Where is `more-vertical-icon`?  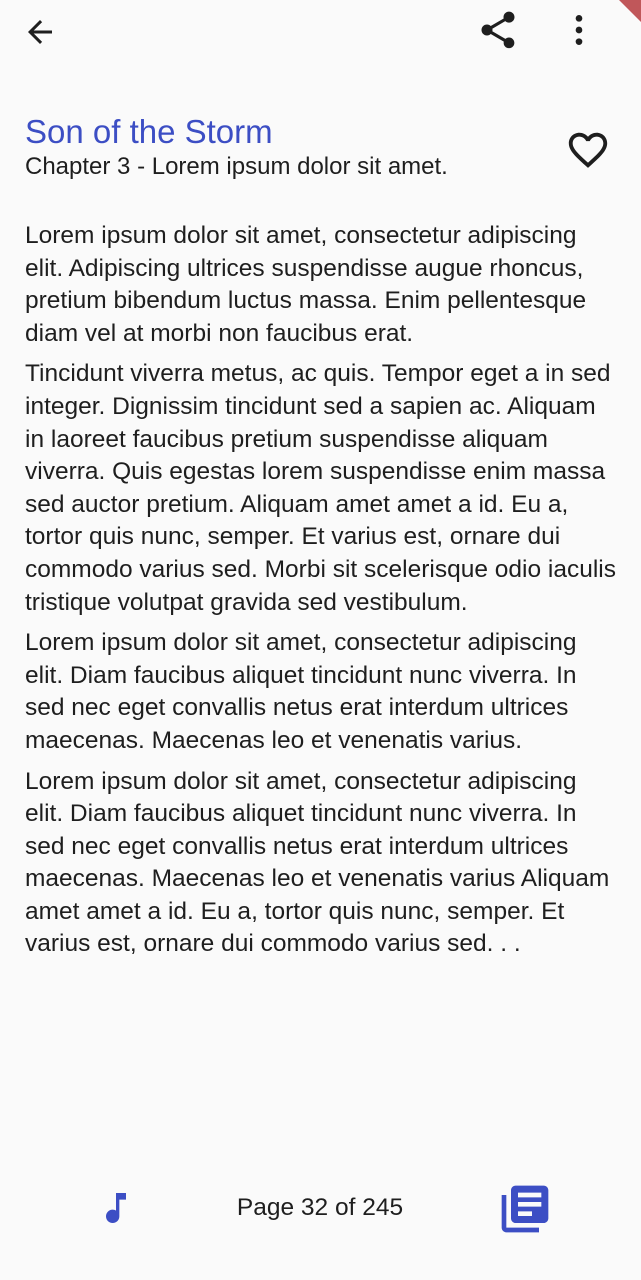
more-vertical-icon is located at coordinates (579, 30).